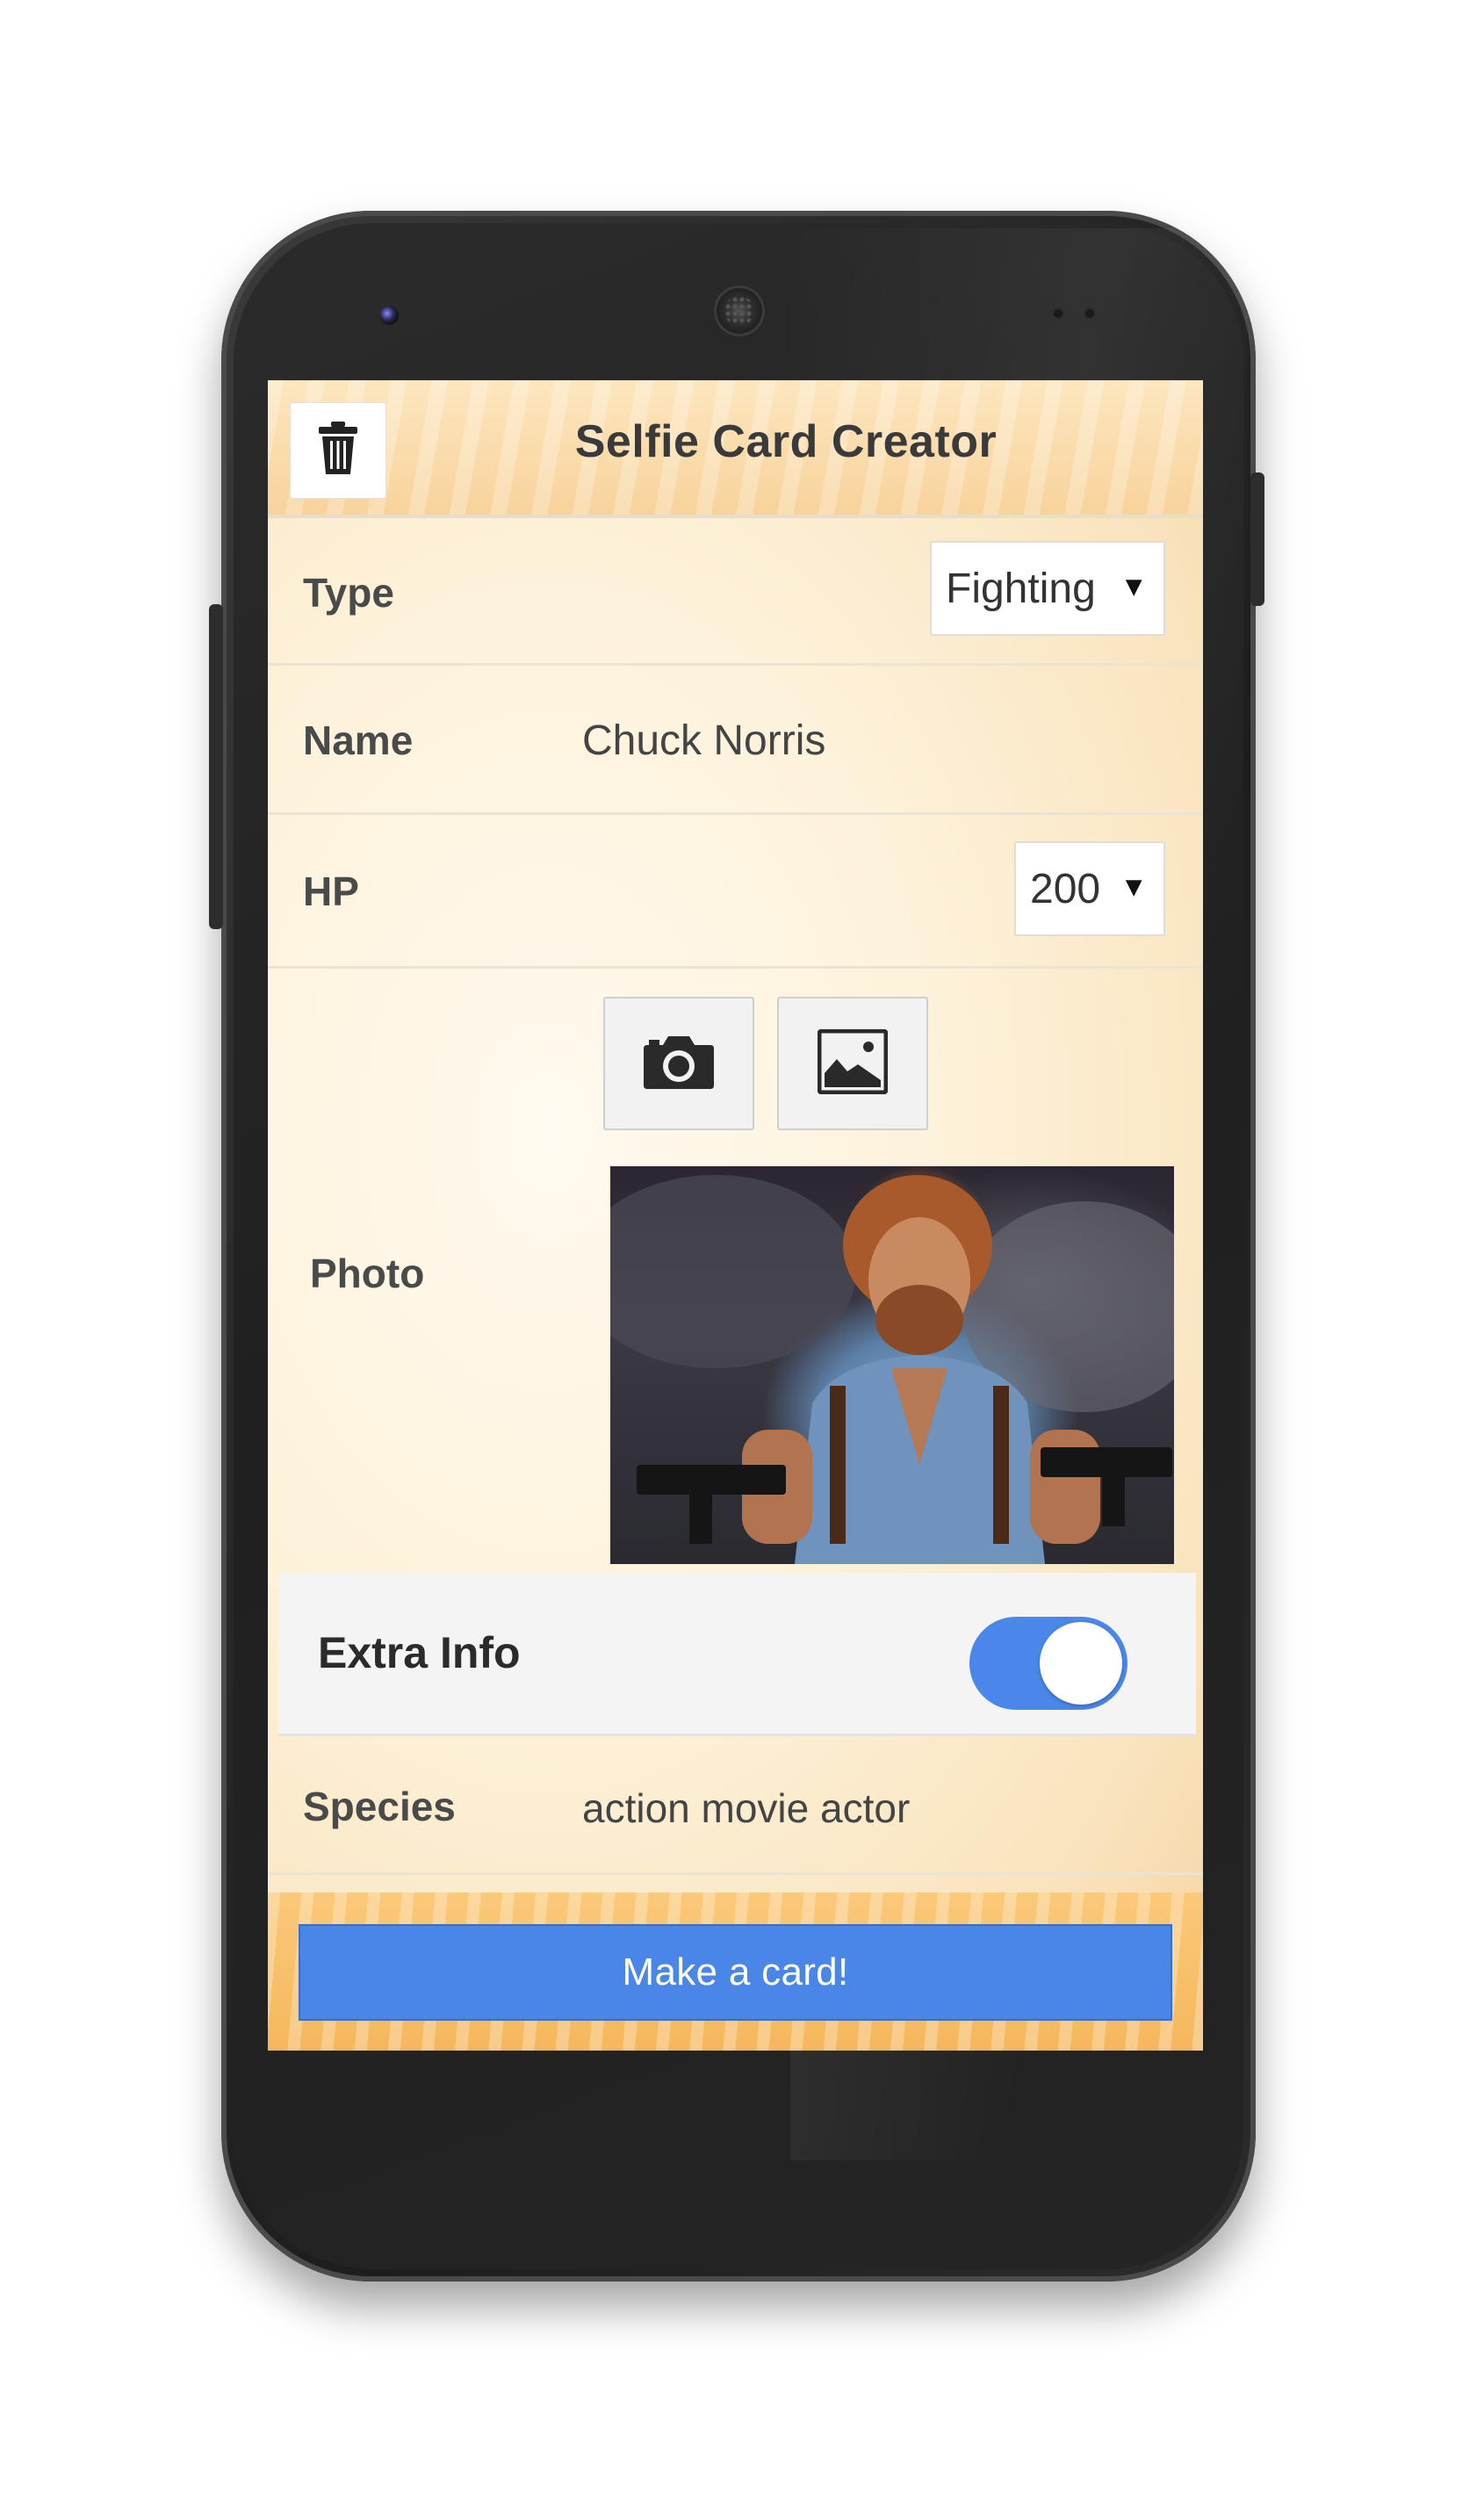  Describe the element at coordinates (358, 740) in the screenshot. I see `name-label: Name` at that location.